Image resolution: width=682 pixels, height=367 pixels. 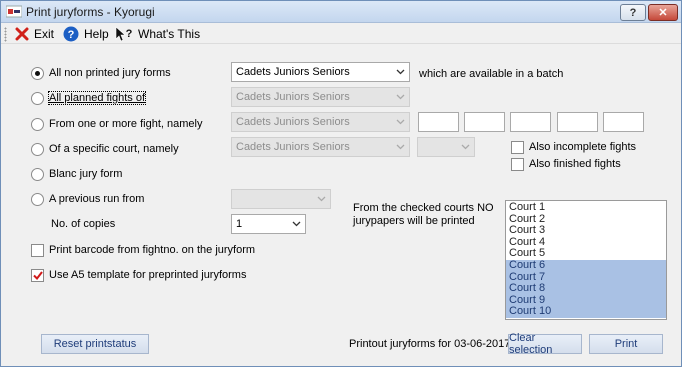 What do you see at coordinates (96, 34) in the screenshot?
I see `help-label: Help` at bounding box center [96, 34].